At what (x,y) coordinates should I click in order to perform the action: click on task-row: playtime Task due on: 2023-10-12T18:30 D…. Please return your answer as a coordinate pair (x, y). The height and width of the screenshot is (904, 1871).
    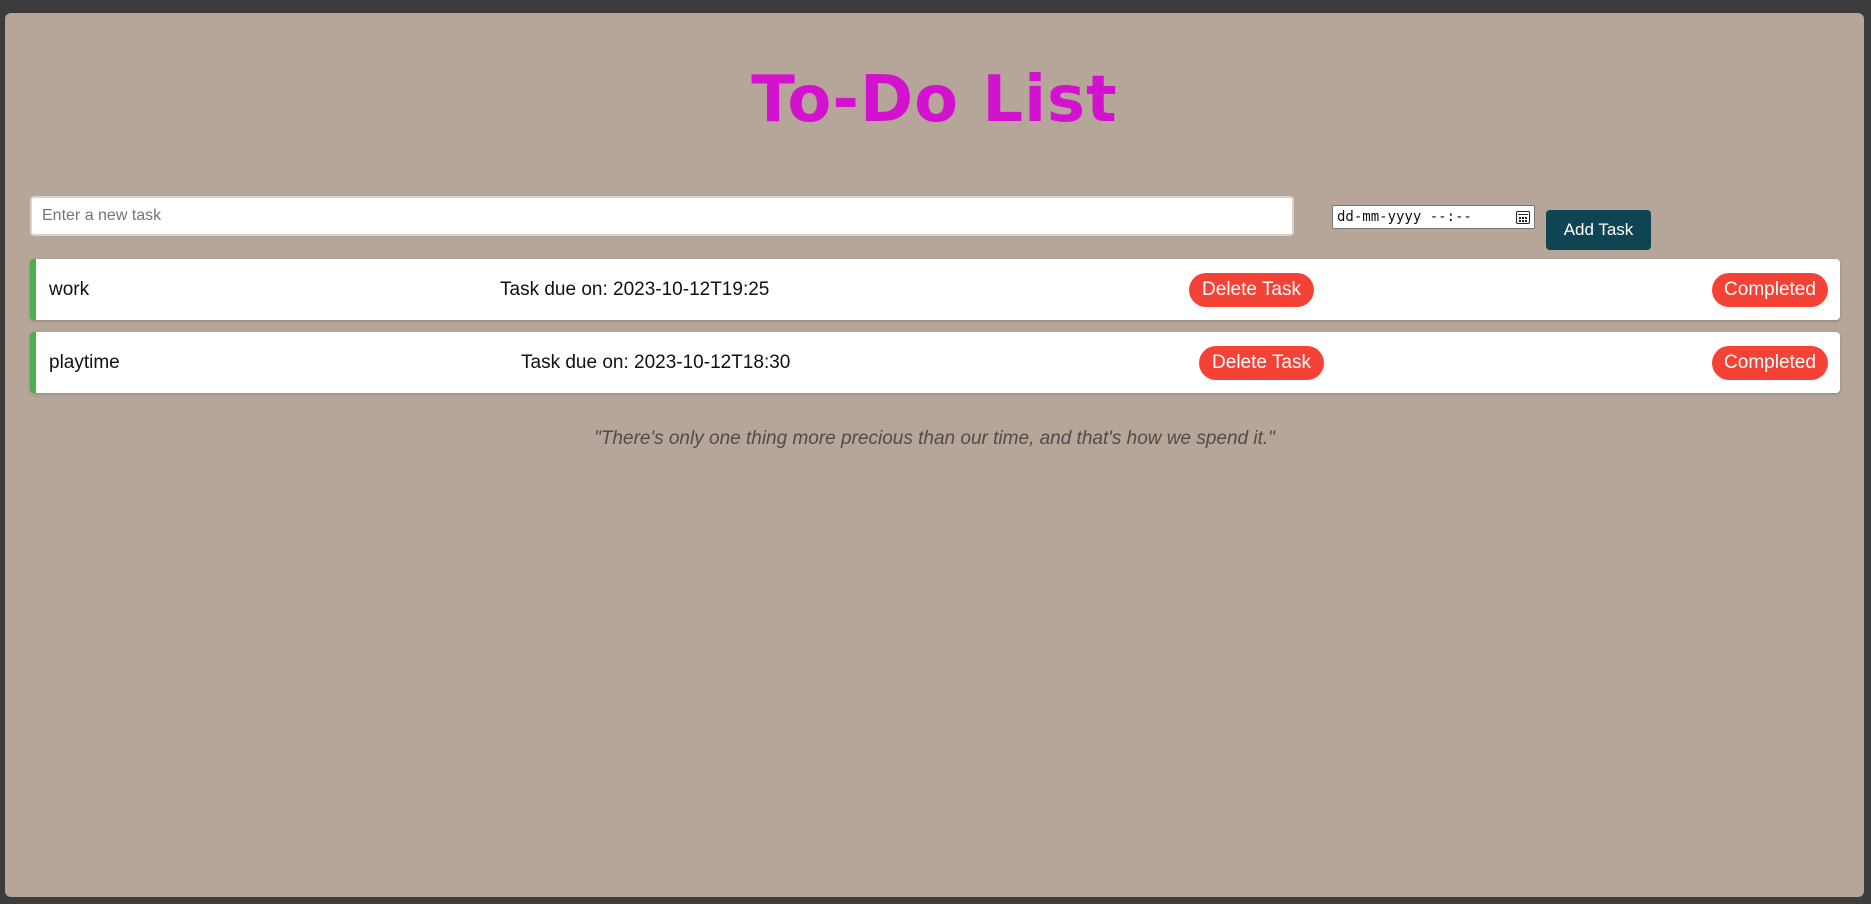
    Looking at the image, I should click on (935, 362).